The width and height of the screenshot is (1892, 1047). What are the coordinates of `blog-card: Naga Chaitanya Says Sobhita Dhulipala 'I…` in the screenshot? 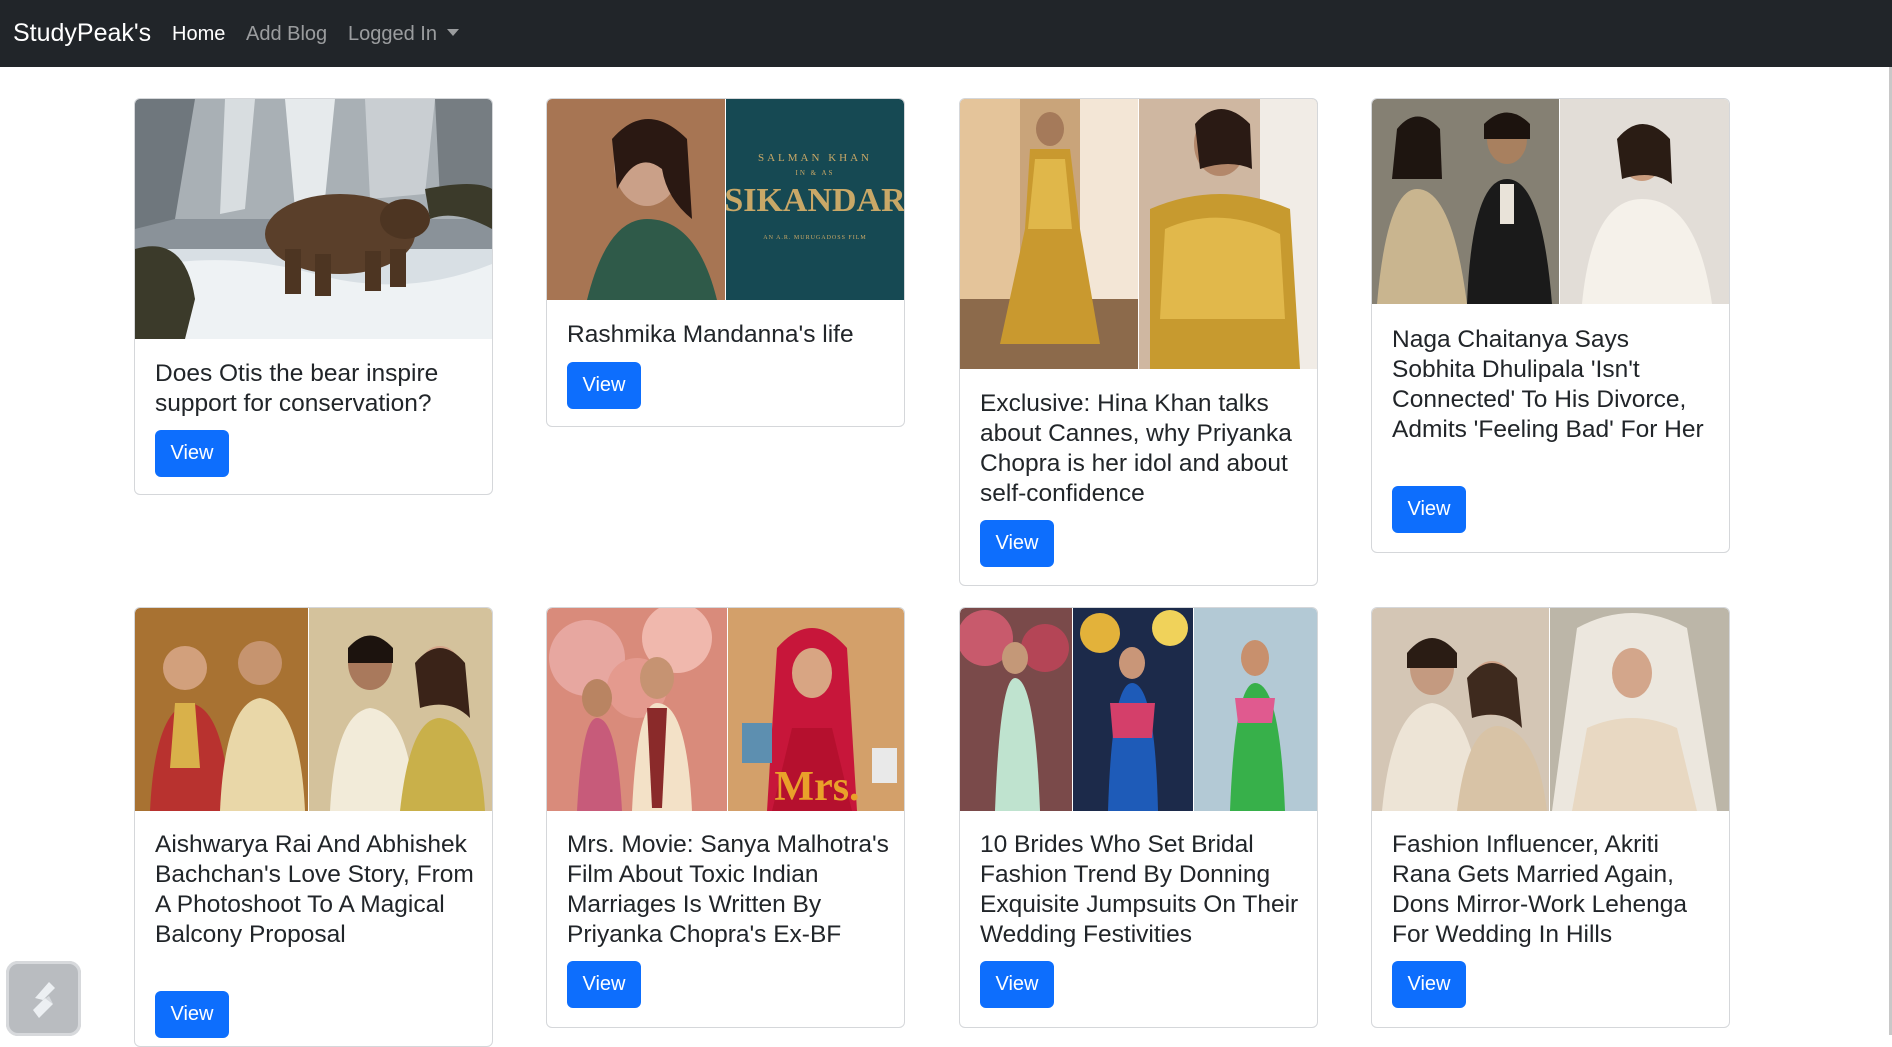 It's located at (1550, 325).